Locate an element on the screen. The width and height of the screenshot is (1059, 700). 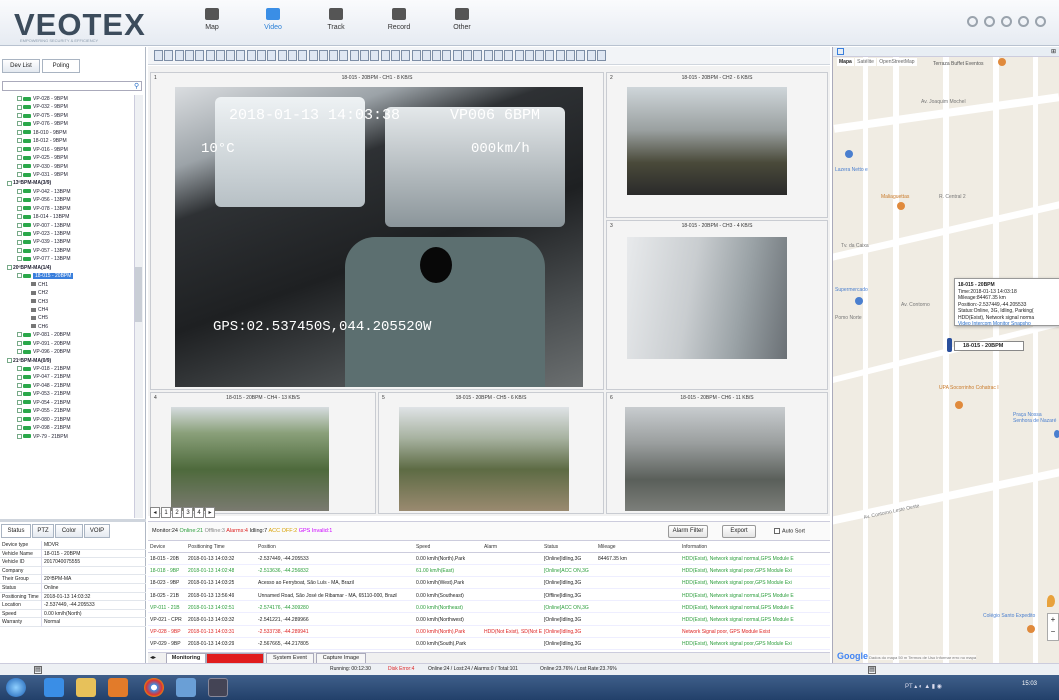
device-tree-item: VP-028 - 9BPM is located at coordinates (68, 99).